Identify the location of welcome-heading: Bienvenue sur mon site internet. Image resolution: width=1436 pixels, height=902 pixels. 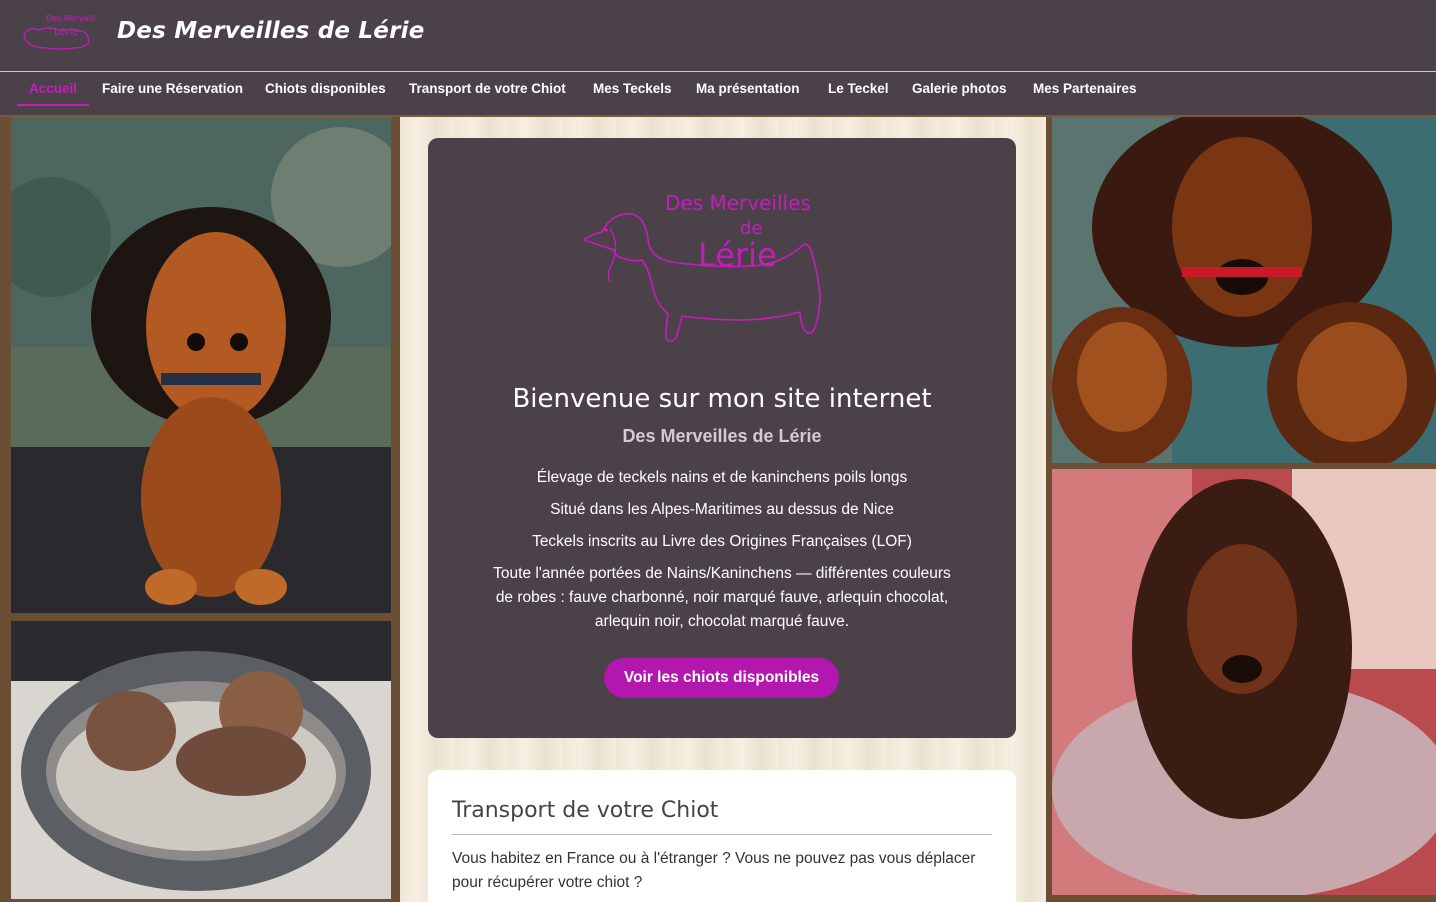
(722, 399).